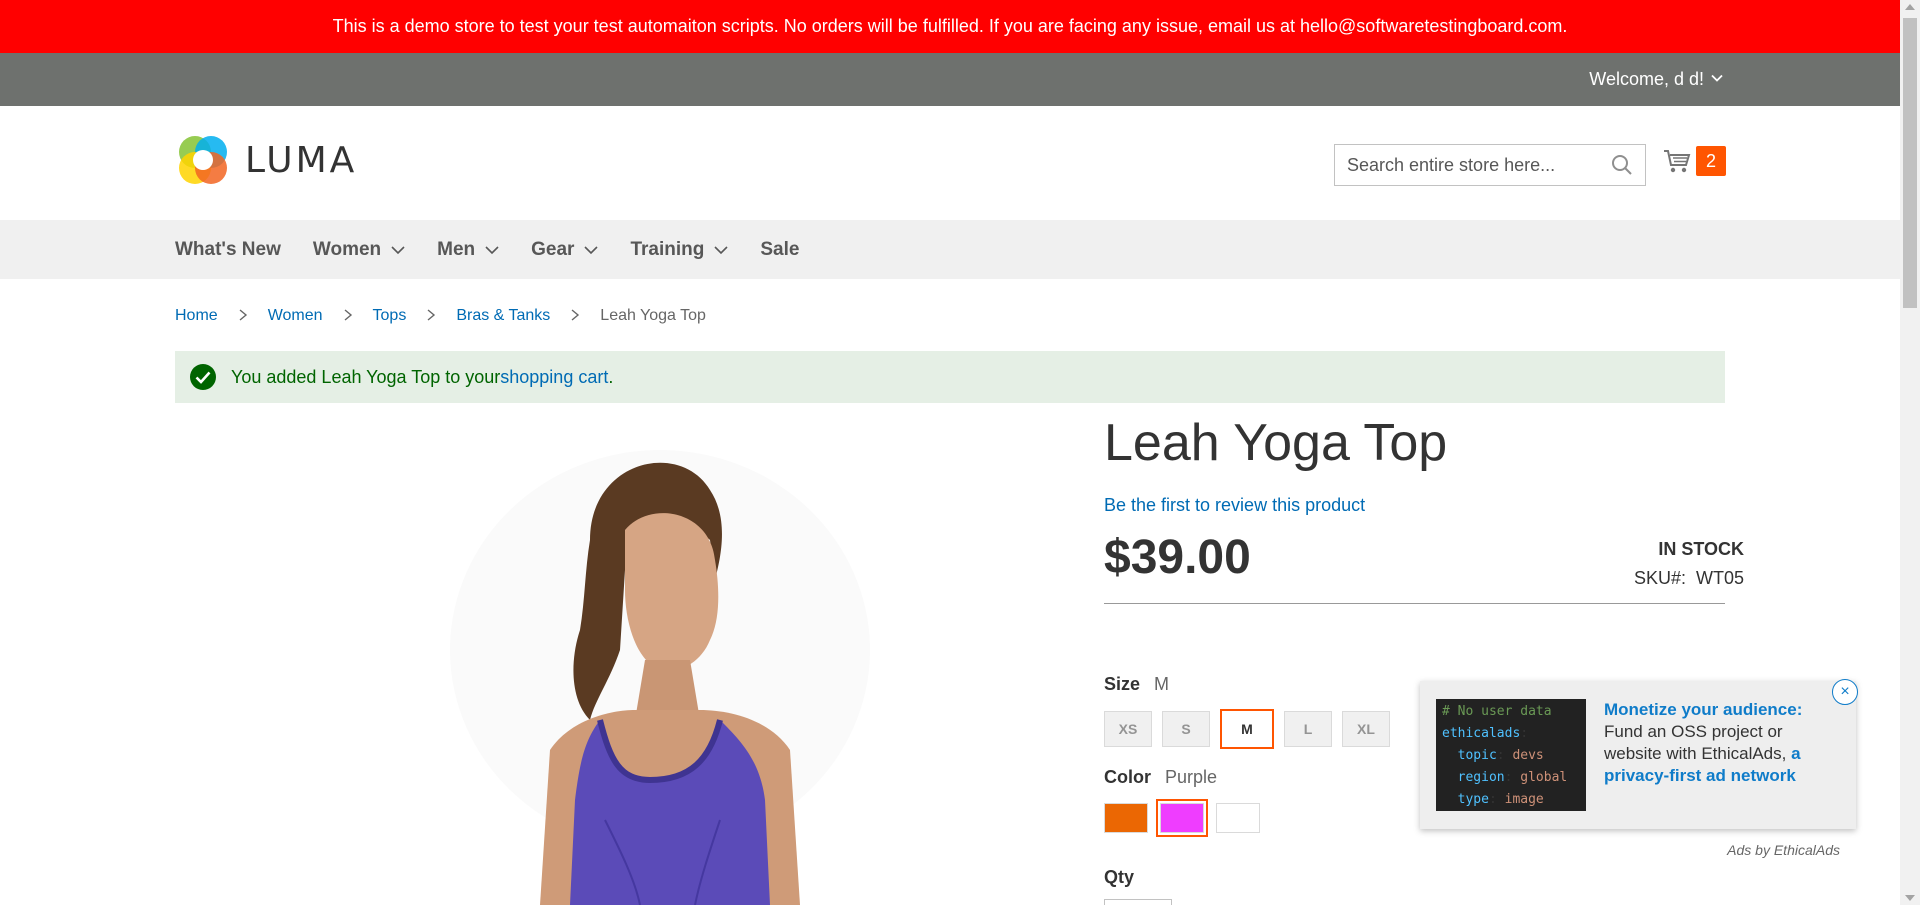 The image size is (1920, 905). I want to click on color-swatches, so click(1188, 818).